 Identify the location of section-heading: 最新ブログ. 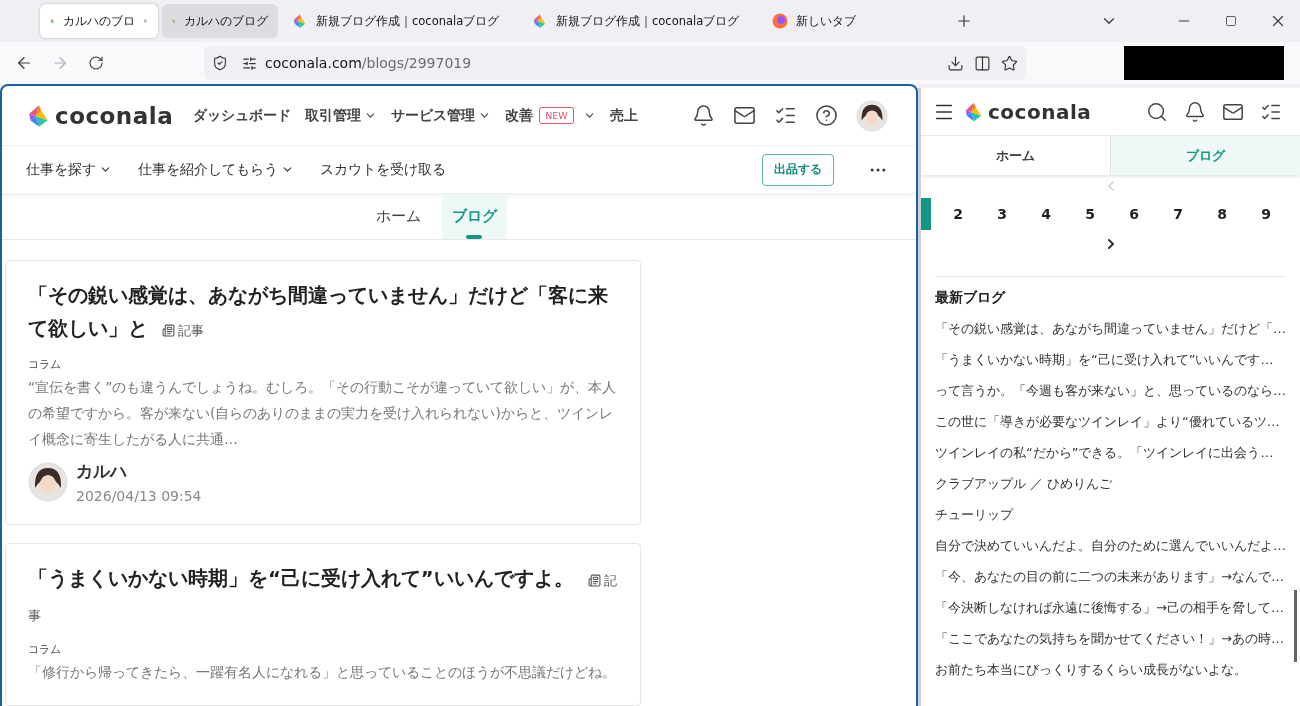
(971, 298).